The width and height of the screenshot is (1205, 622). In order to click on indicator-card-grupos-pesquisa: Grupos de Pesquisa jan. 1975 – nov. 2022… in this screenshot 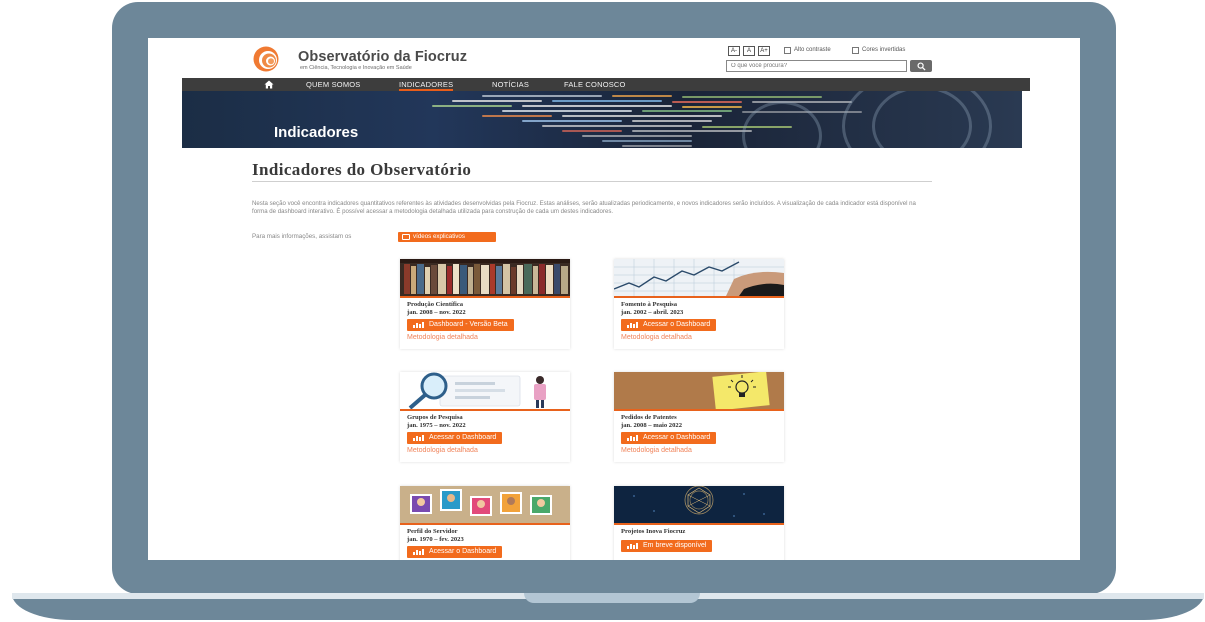, I will do `click(485, 417)`.